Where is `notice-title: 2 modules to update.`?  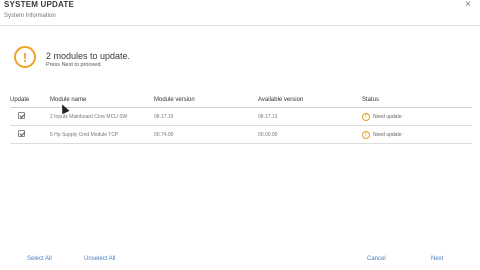
notice-title: 2 modules to update. is located at coordinates (88, 56).